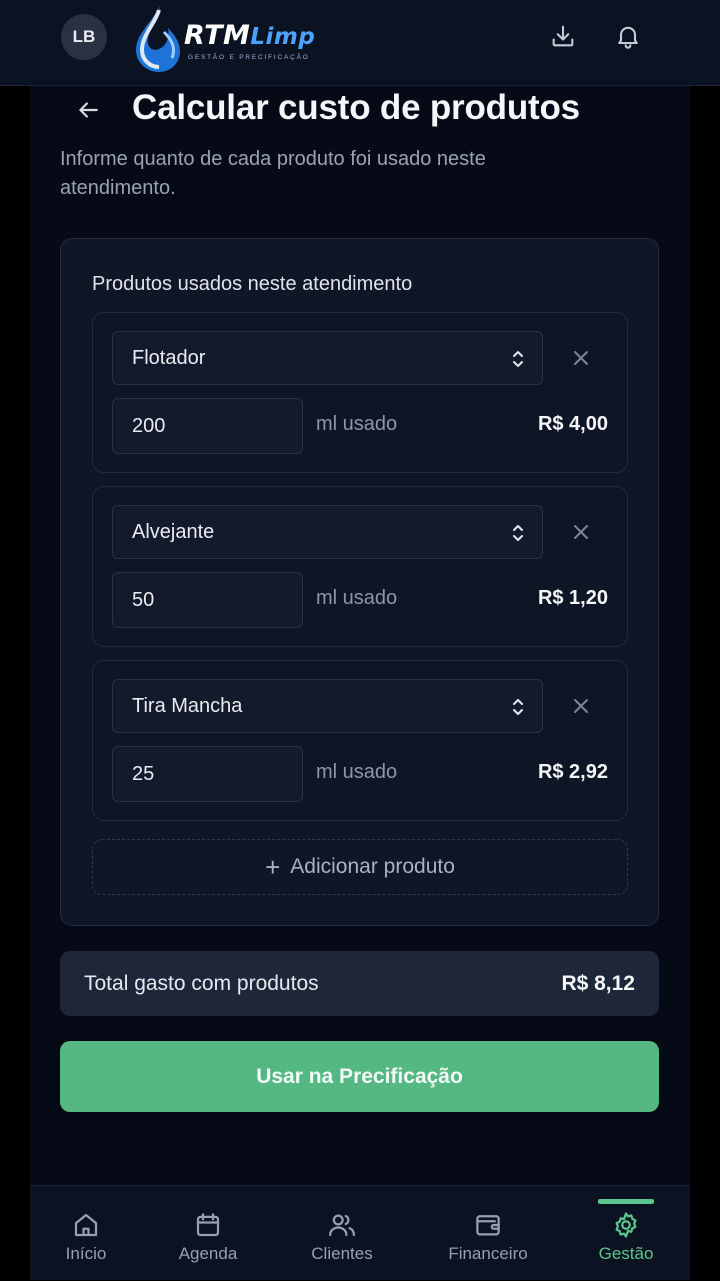  I want to click on users-icon, so click(342, 1225).